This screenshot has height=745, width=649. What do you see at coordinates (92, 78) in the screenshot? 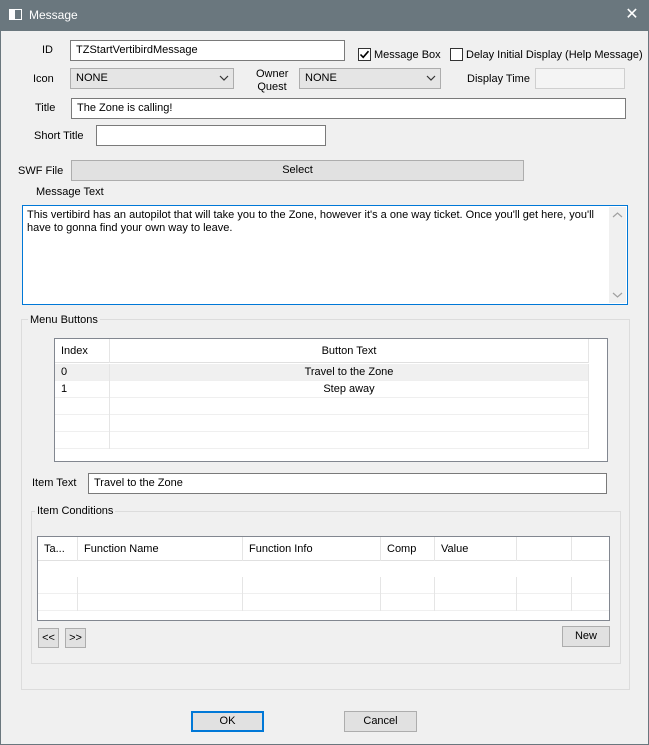
I see `icon-select-value: NONE` at bounding box center [92, 78].